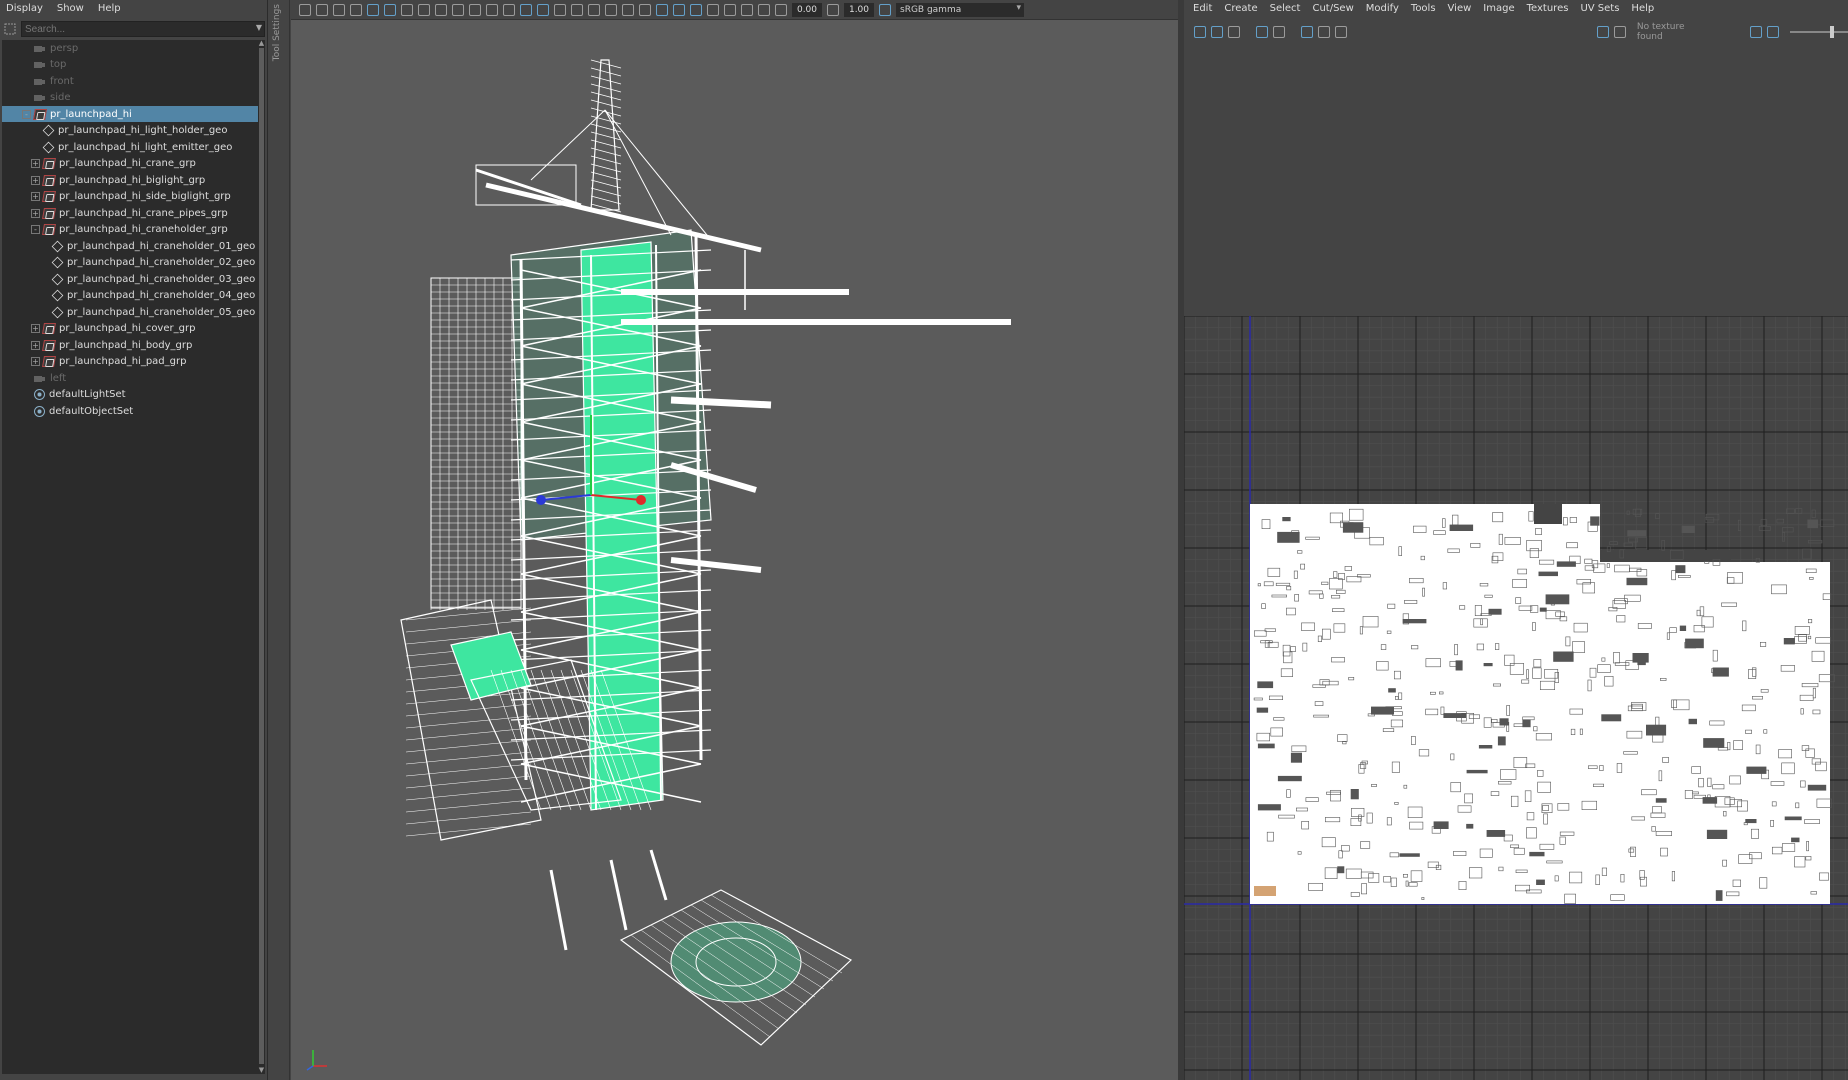 The image size is (1848, 1080). I want to click on frame-selected-icon, so click(764, 9).